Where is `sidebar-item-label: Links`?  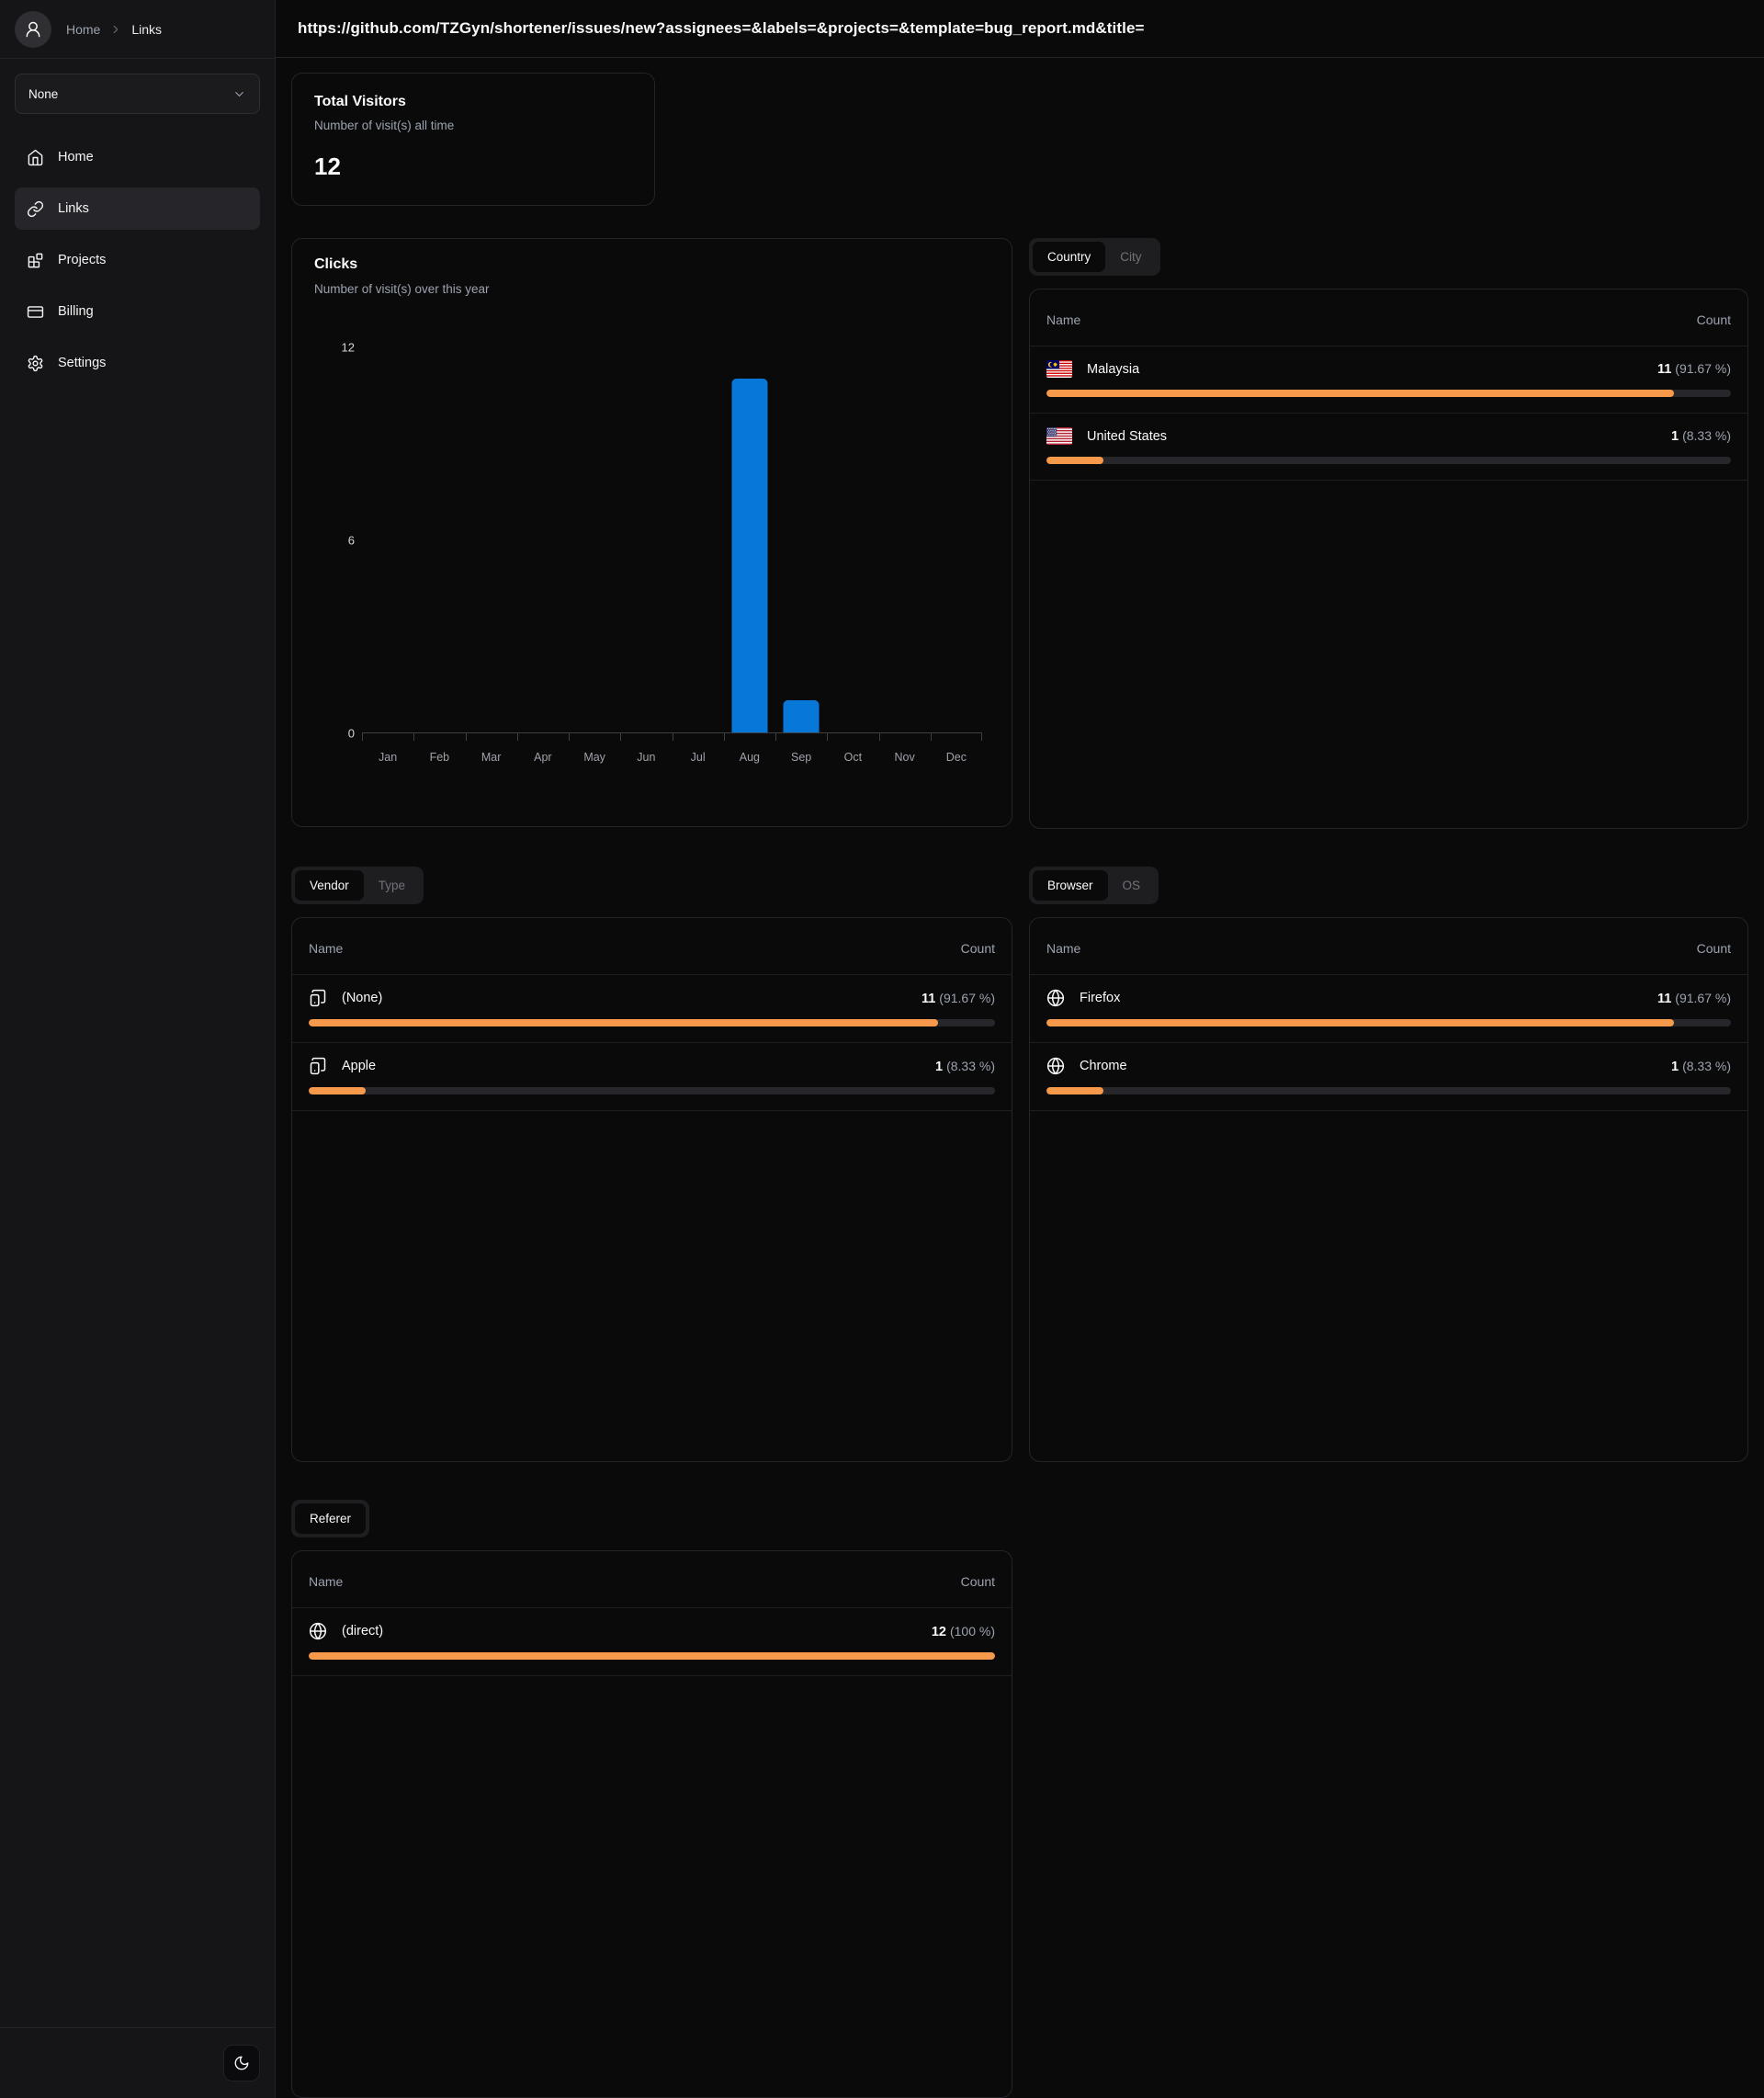 sidebar-item-label: Links is located at coordinates (74, 208).